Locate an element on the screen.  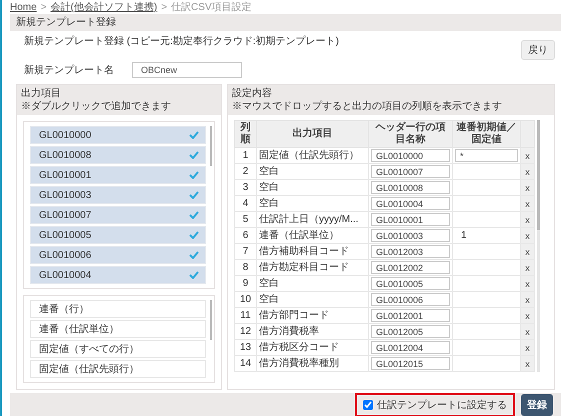
header-name-field: GL0012003 is located at coordinates (410, 251).